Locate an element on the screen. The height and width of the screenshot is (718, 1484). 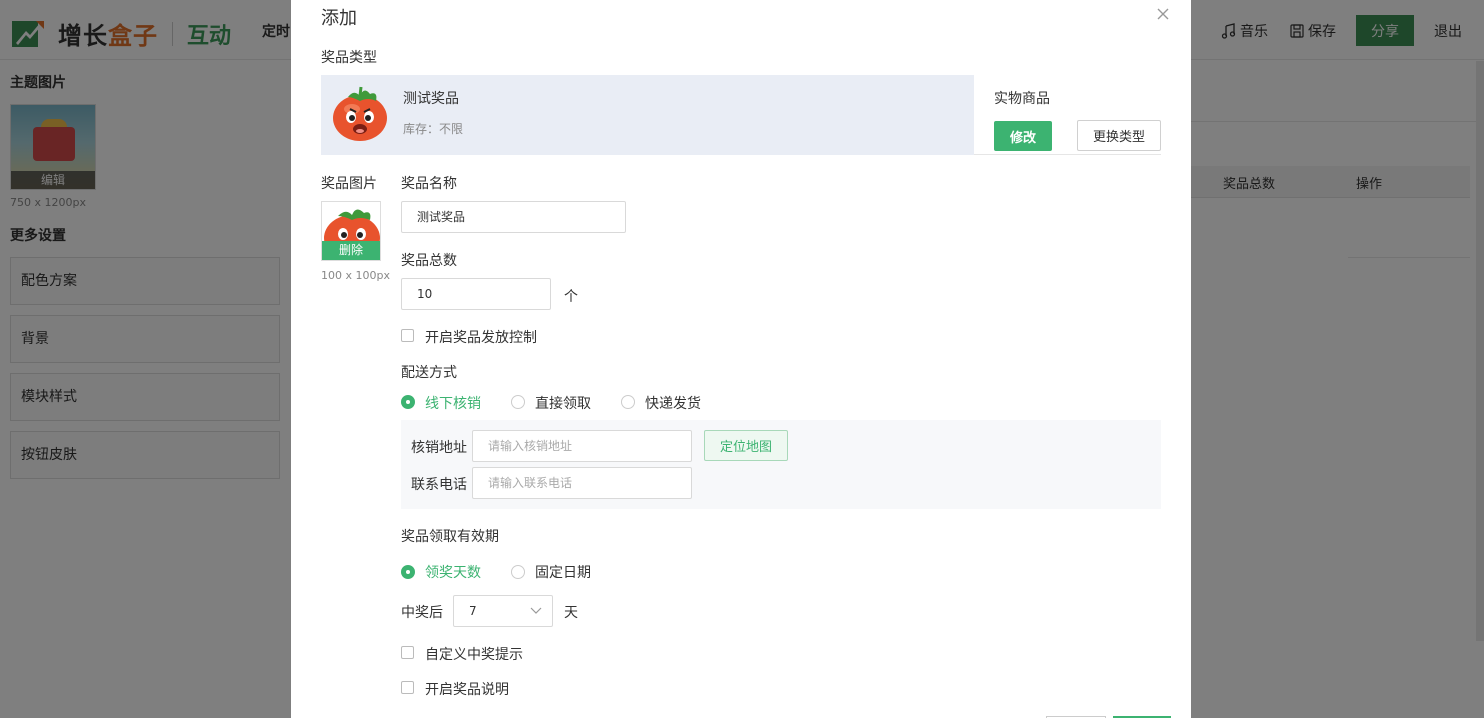
prize-card-stock: 库存：不限 is located at coordinates (433, 129).